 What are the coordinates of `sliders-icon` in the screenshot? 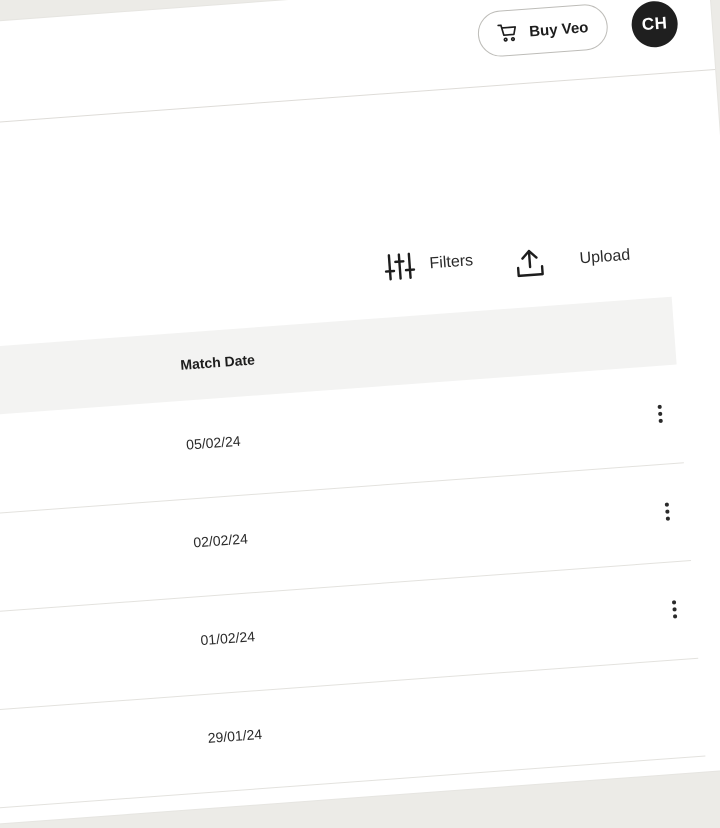 It's located at (400, 266).